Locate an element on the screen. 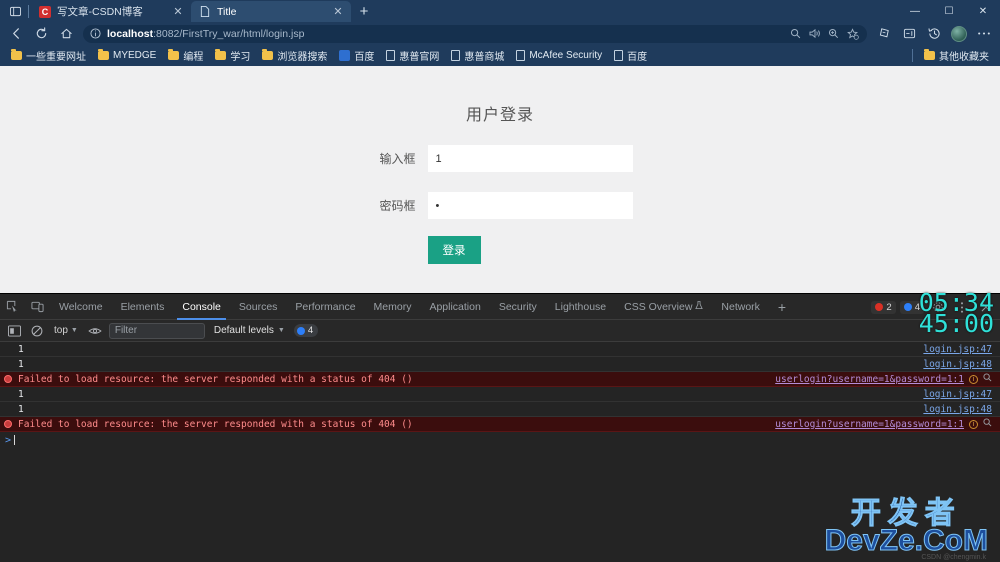 This screenshot has height=562, width=1000. more-vertical-icon is located at coordinates (962, 307).